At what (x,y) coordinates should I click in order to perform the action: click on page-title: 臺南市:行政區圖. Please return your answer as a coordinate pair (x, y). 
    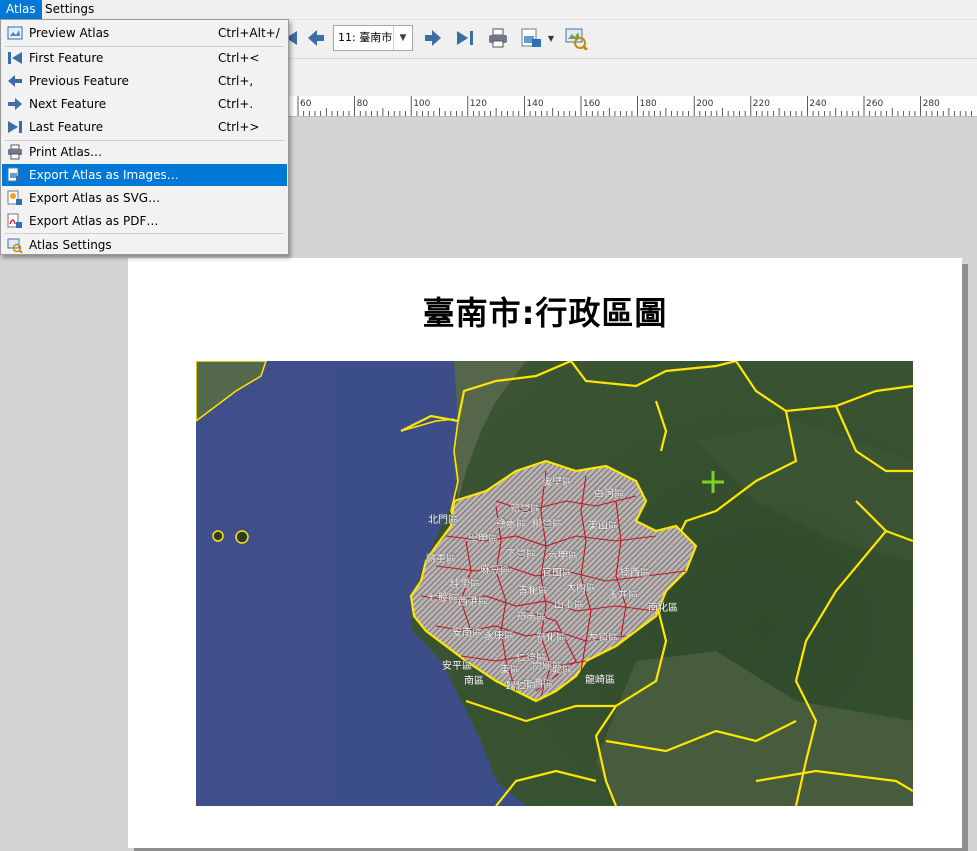
    Looking at the image, I should click on (545, 311).